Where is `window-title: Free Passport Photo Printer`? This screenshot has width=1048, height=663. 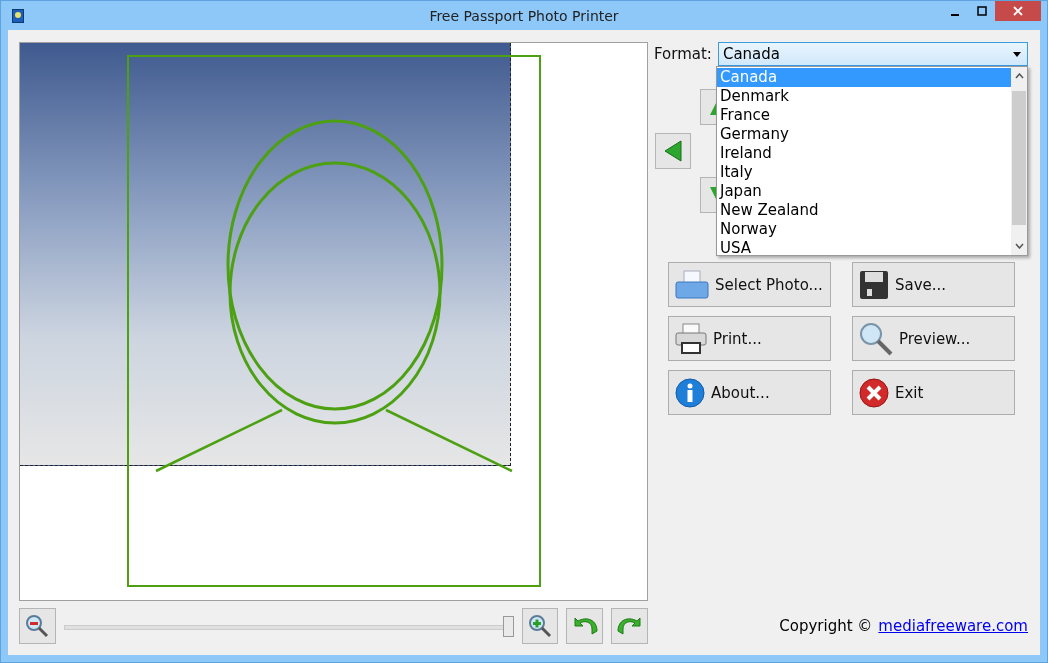
window-title: Free Passport Photo Printer is located at coordinates (524, 16).